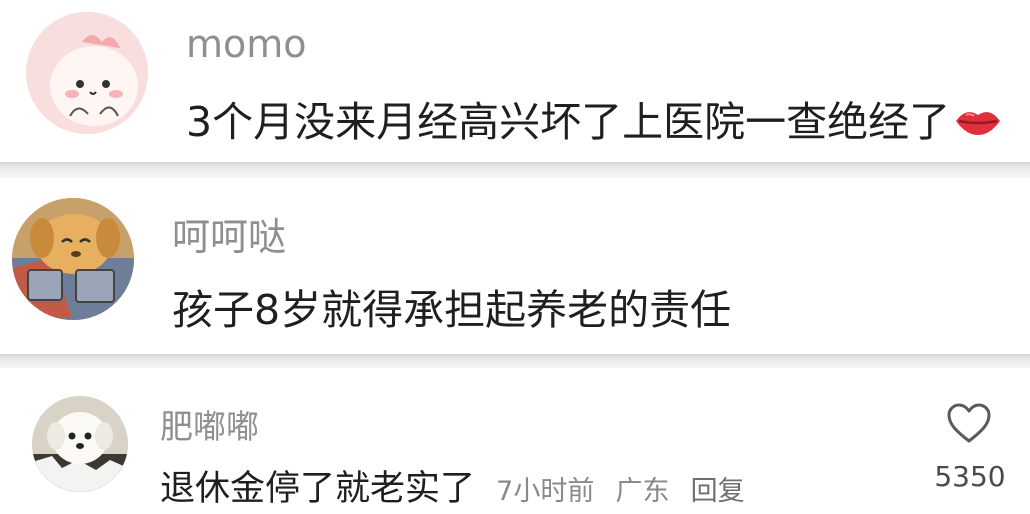  What do you see at coordinates (452, 310) in the screenshot?
I see `comment-text: 孩子8岁就得承担起养老的责任` at bounding box center [452, 310].